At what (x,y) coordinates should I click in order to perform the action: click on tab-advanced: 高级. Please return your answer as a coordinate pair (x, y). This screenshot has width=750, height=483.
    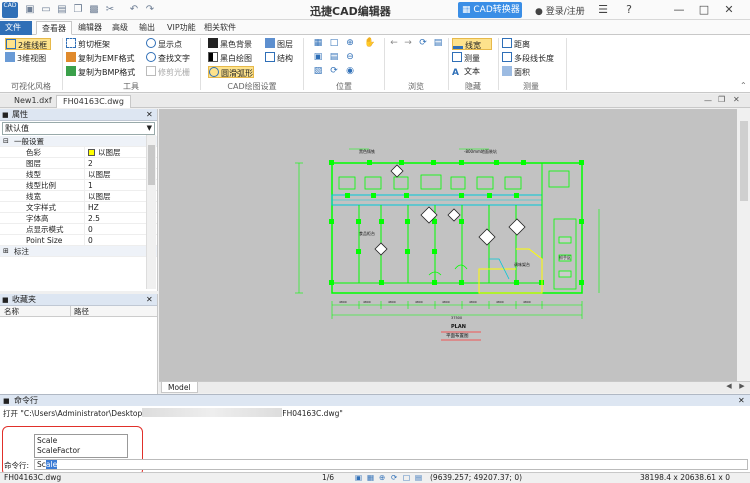
    Looking at the image, I should click on (120, 28).